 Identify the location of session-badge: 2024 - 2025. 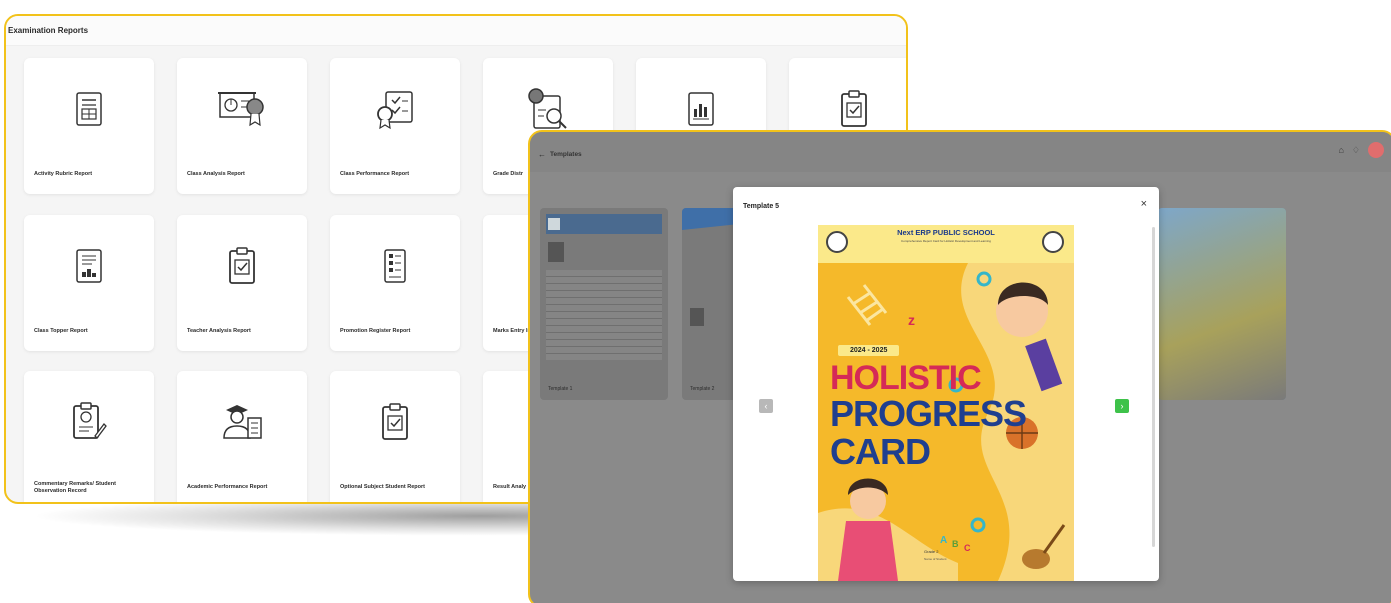
(869, 350).